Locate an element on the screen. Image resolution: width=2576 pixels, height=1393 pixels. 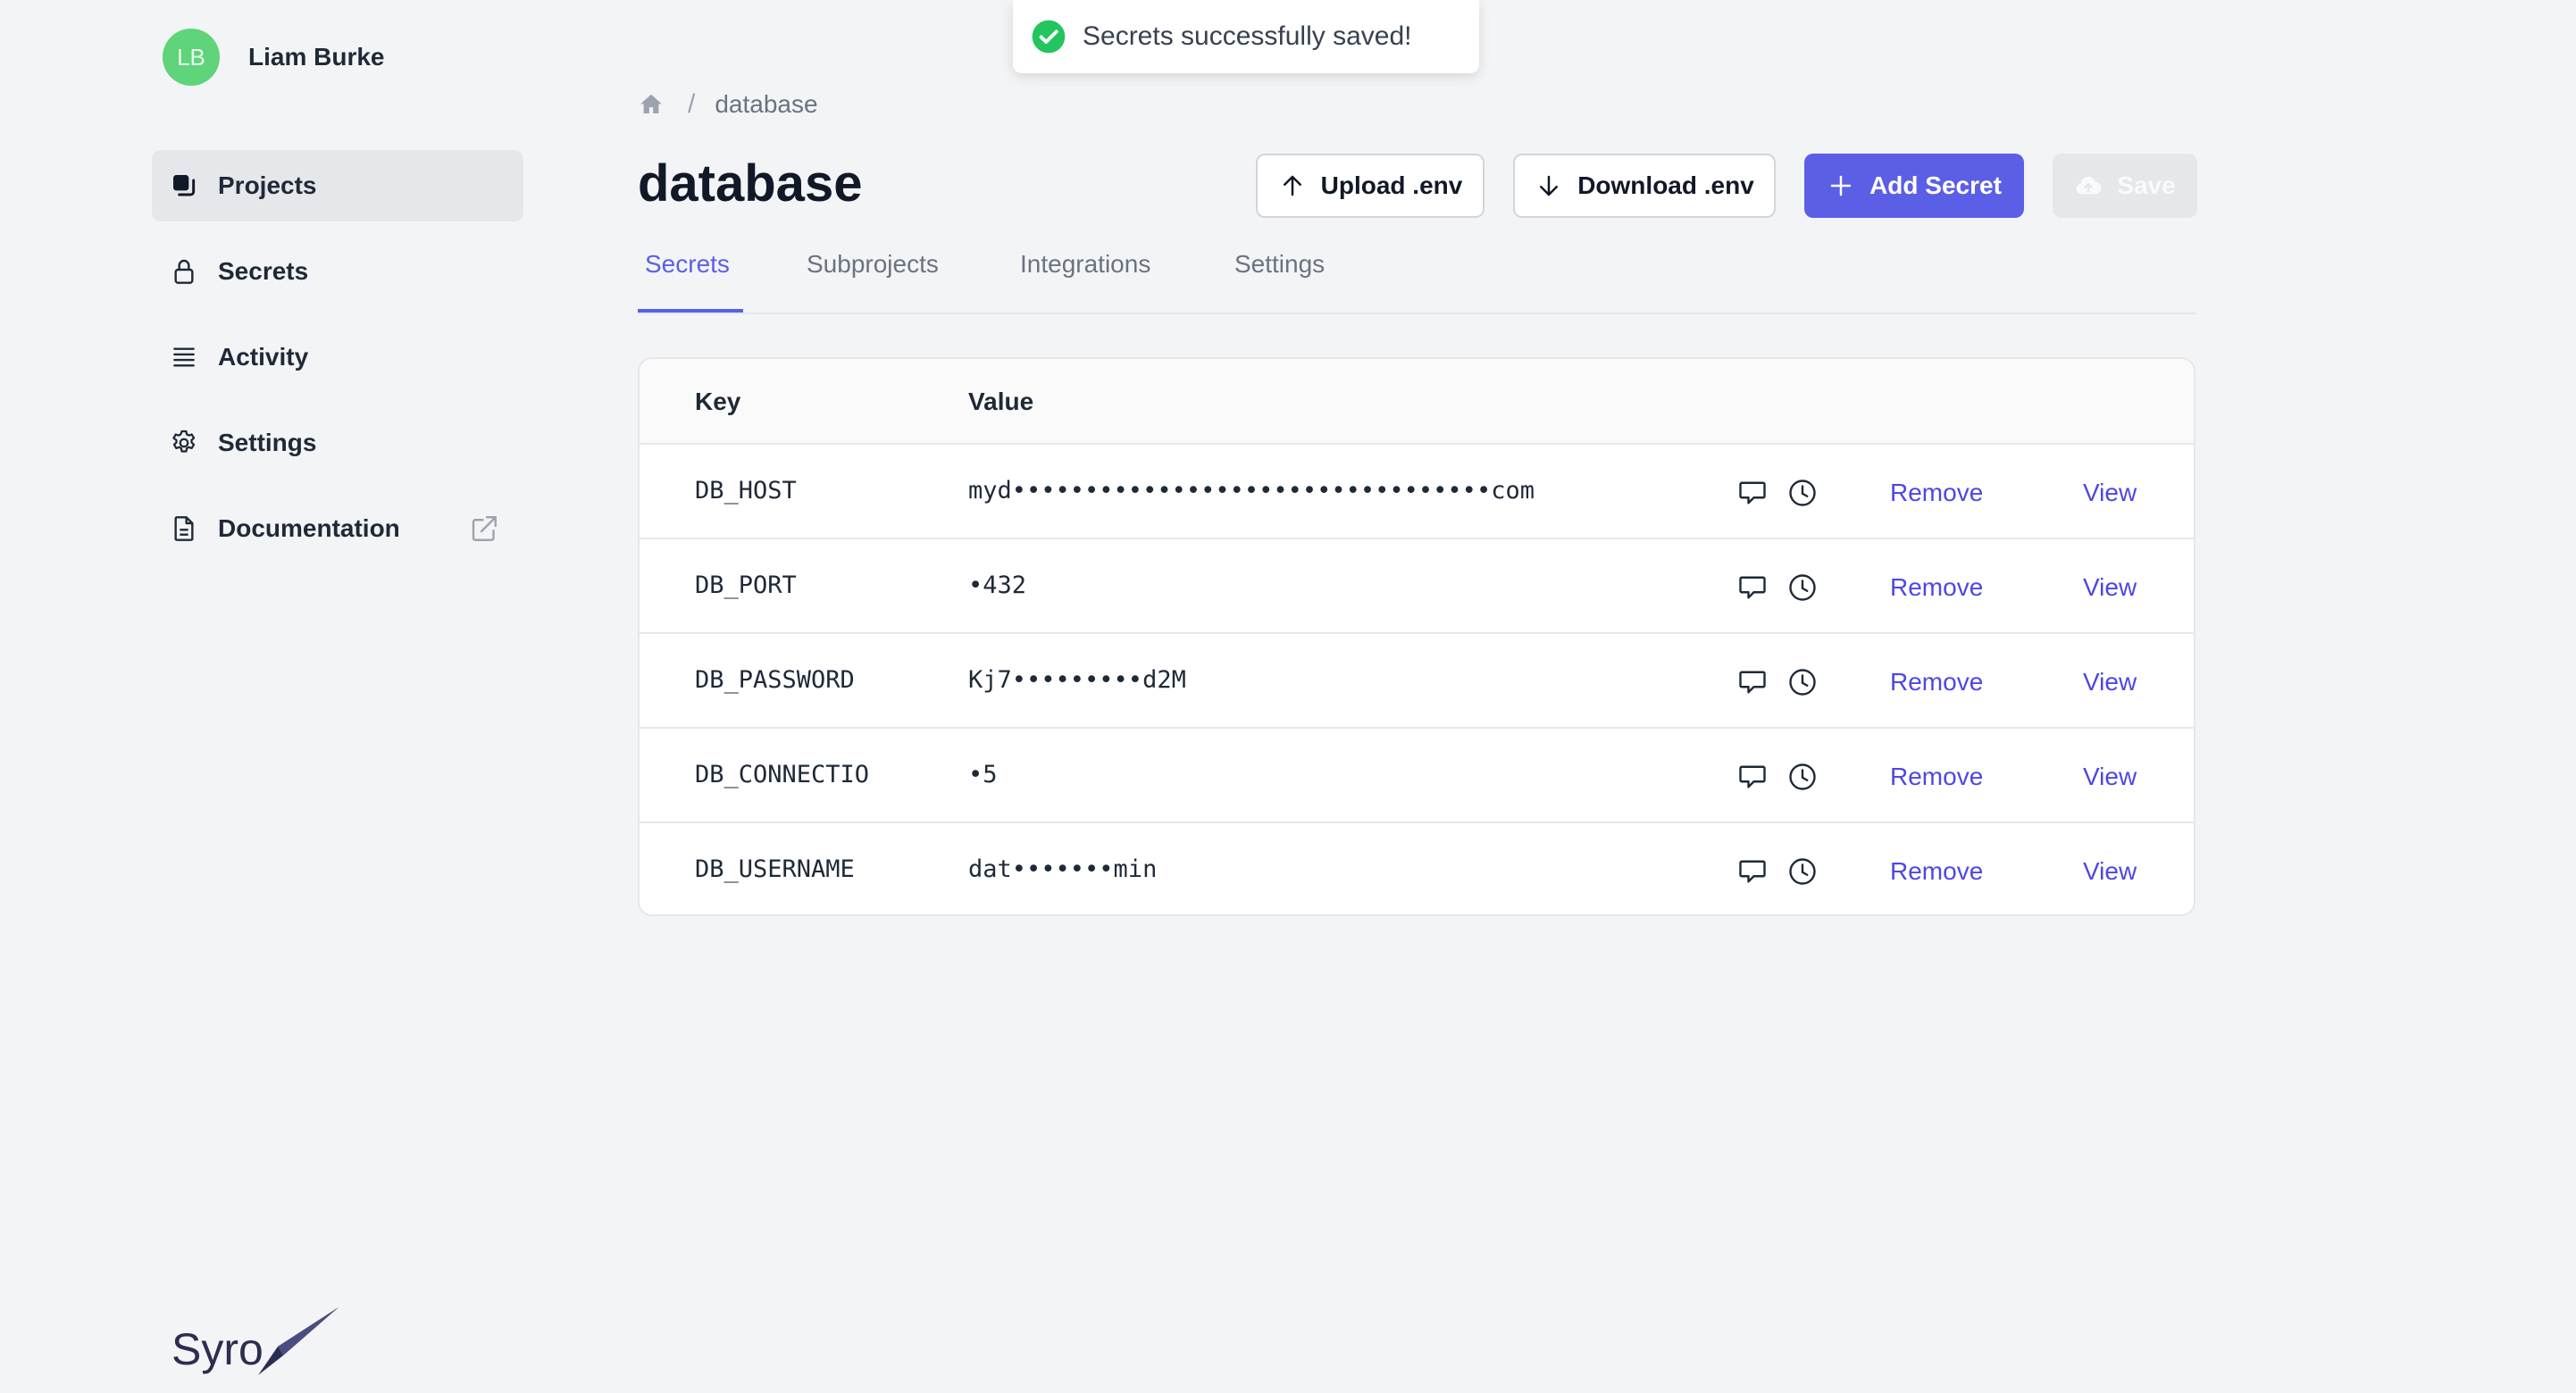
secret-key: DB_PORT is located at coordinates (746, 585).